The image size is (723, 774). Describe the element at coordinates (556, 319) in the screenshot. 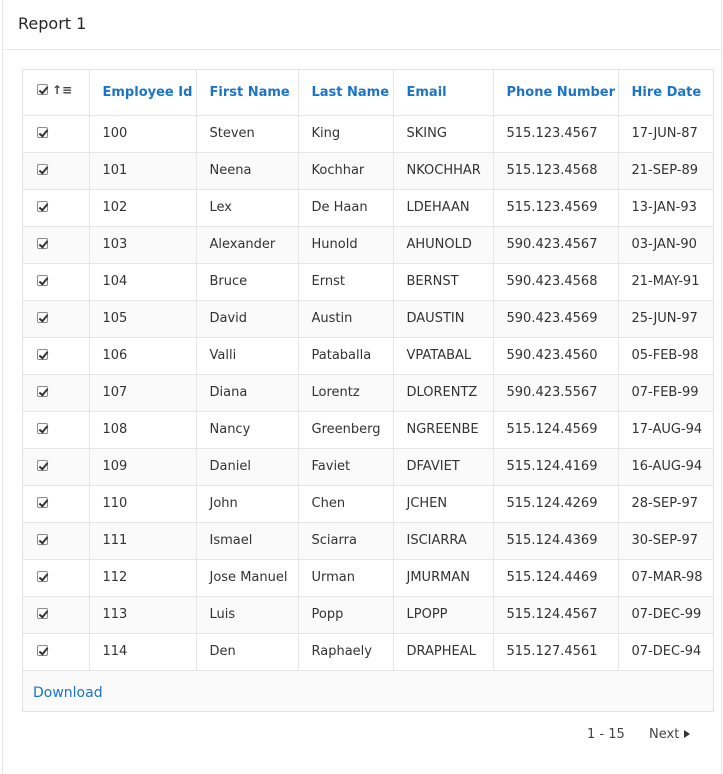

I see `table-cell: 590.423.4569` at that location.